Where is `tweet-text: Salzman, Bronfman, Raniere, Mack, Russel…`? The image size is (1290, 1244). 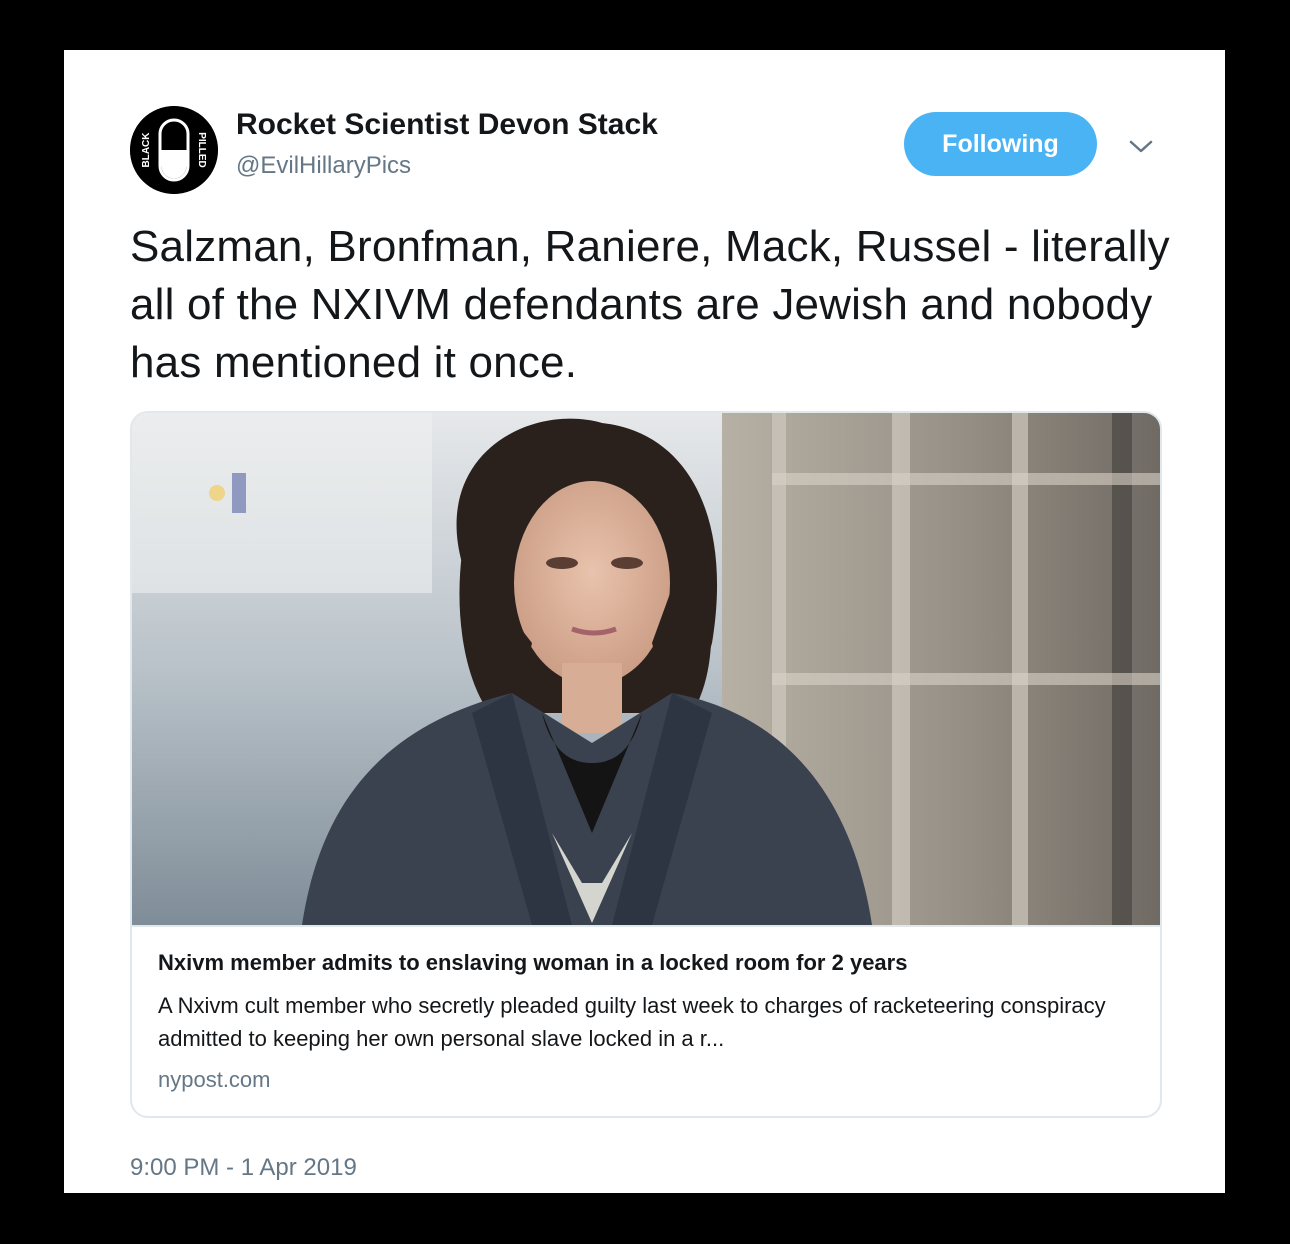
tweet-text: Salzman, Bronfman, Raniere, Mack, Russel… is located at coordinates (650, 304).